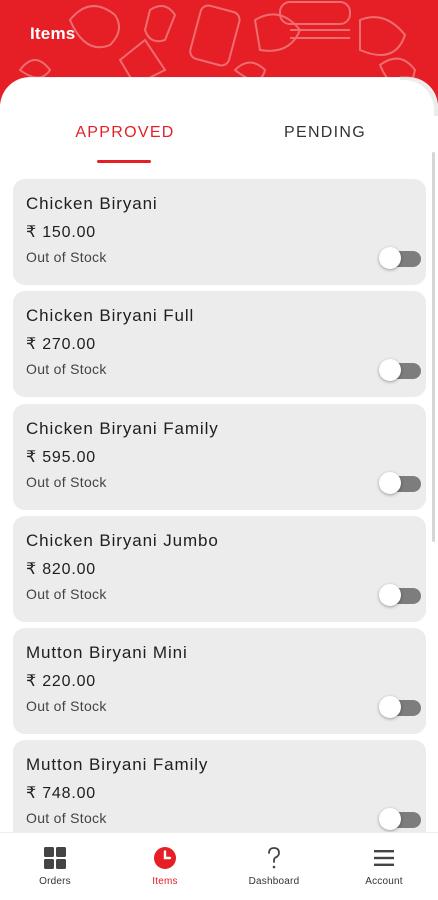 This screenshot has height=900, width=438. What do you see at coordinates (165, 870) in the screenshot?
I see `nav-items: Items` at bounding box center [165, 870].